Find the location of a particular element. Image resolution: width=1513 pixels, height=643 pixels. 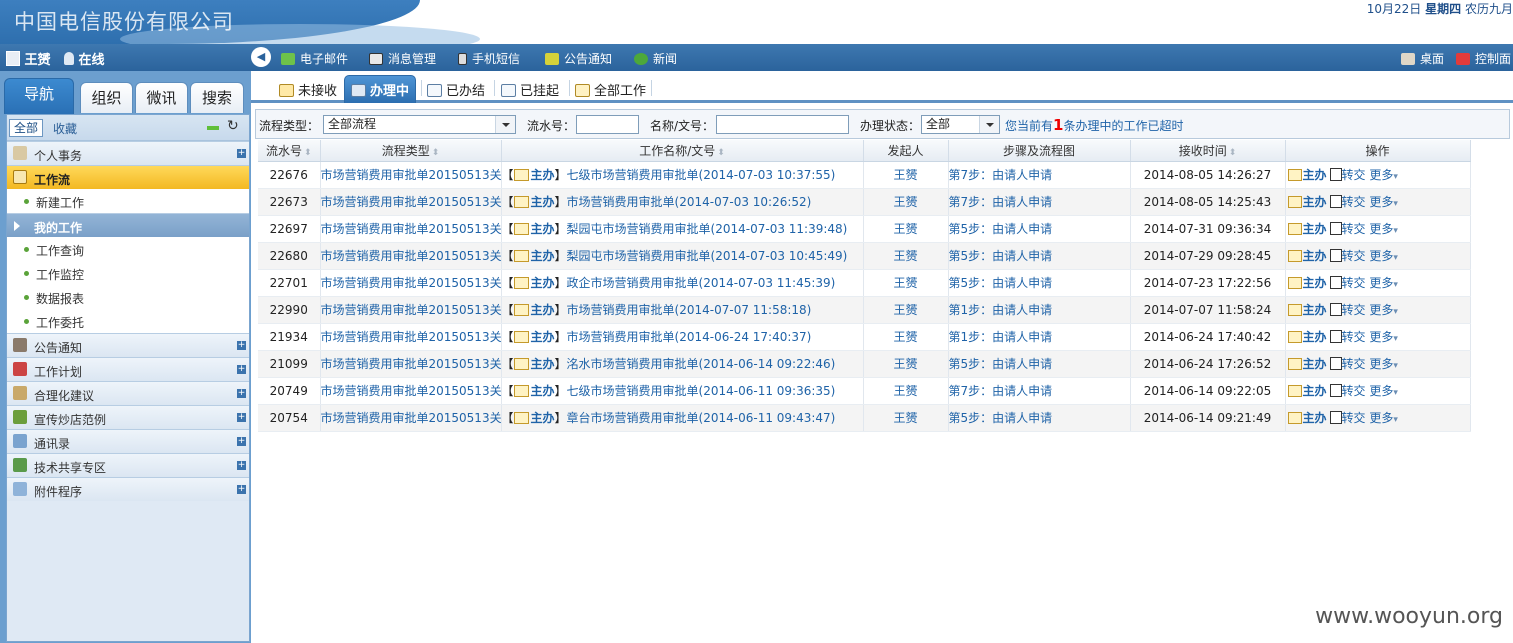

tab-completed: 已办结 is located at coordinates (456, 89).